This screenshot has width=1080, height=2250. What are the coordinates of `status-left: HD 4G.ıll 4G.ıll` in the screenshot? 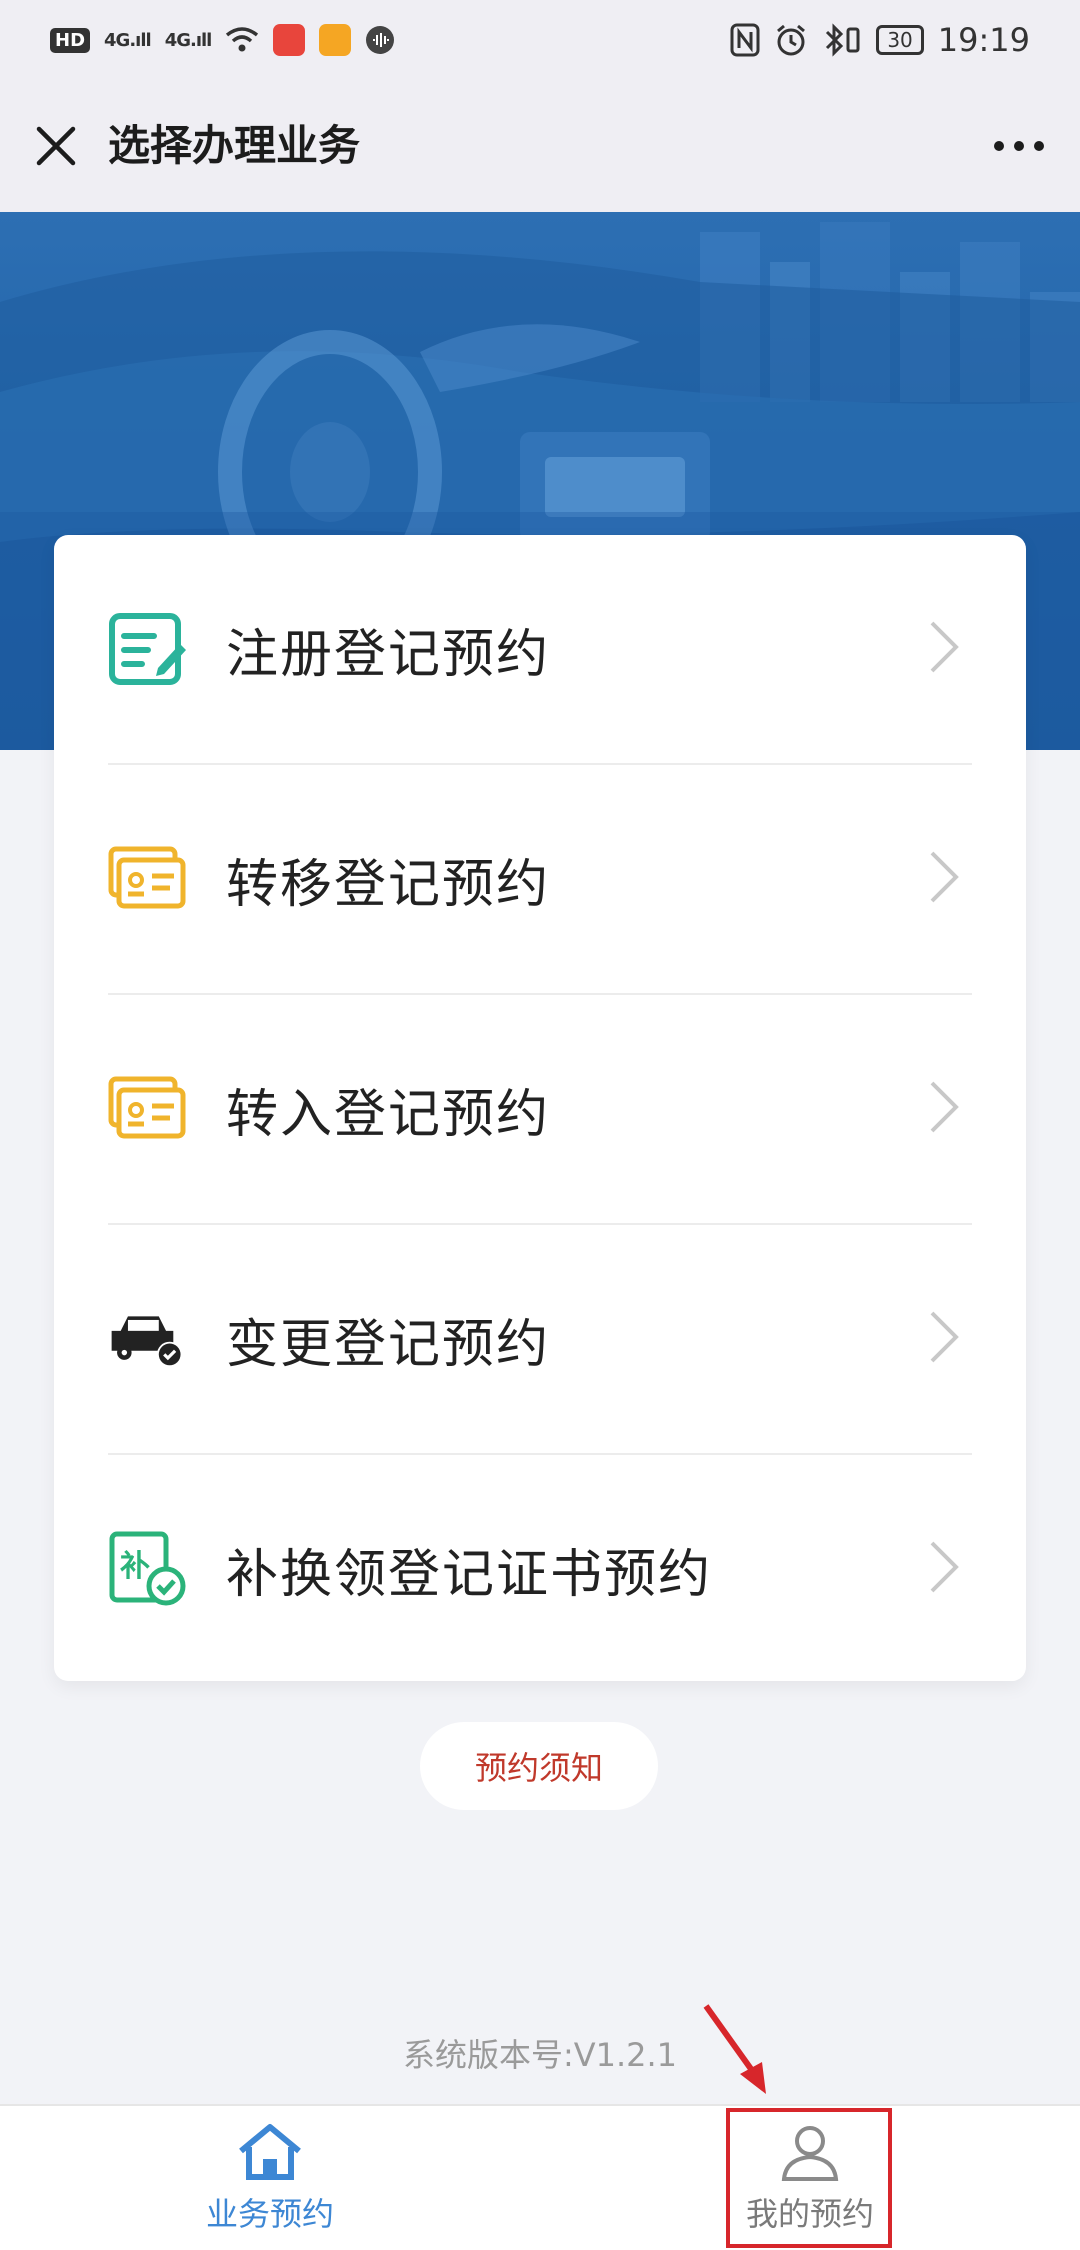 It's located at (222, 40).